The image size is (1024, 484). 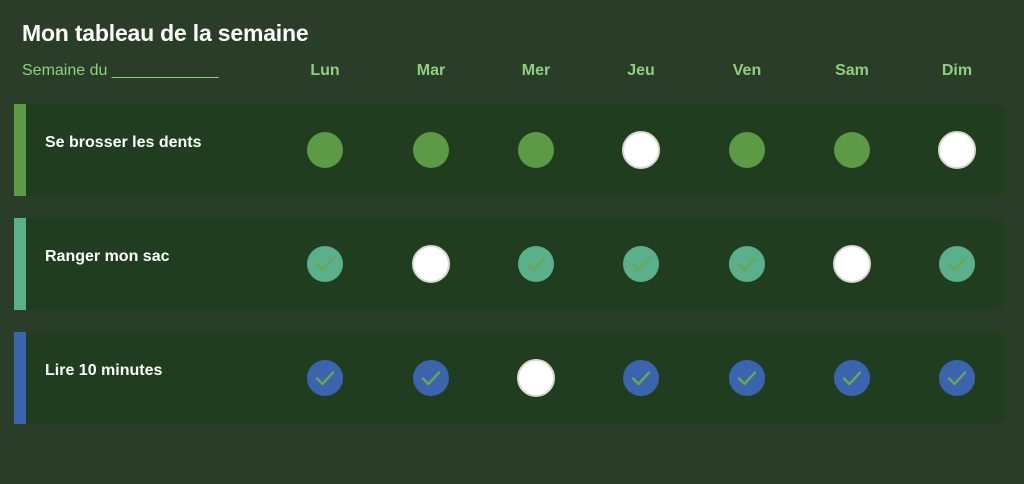 What do you see at coordinates (165, 33) in the screenshot?
I see `page-title: Mon tableau de la semaine` at bounding box center [165, 33].